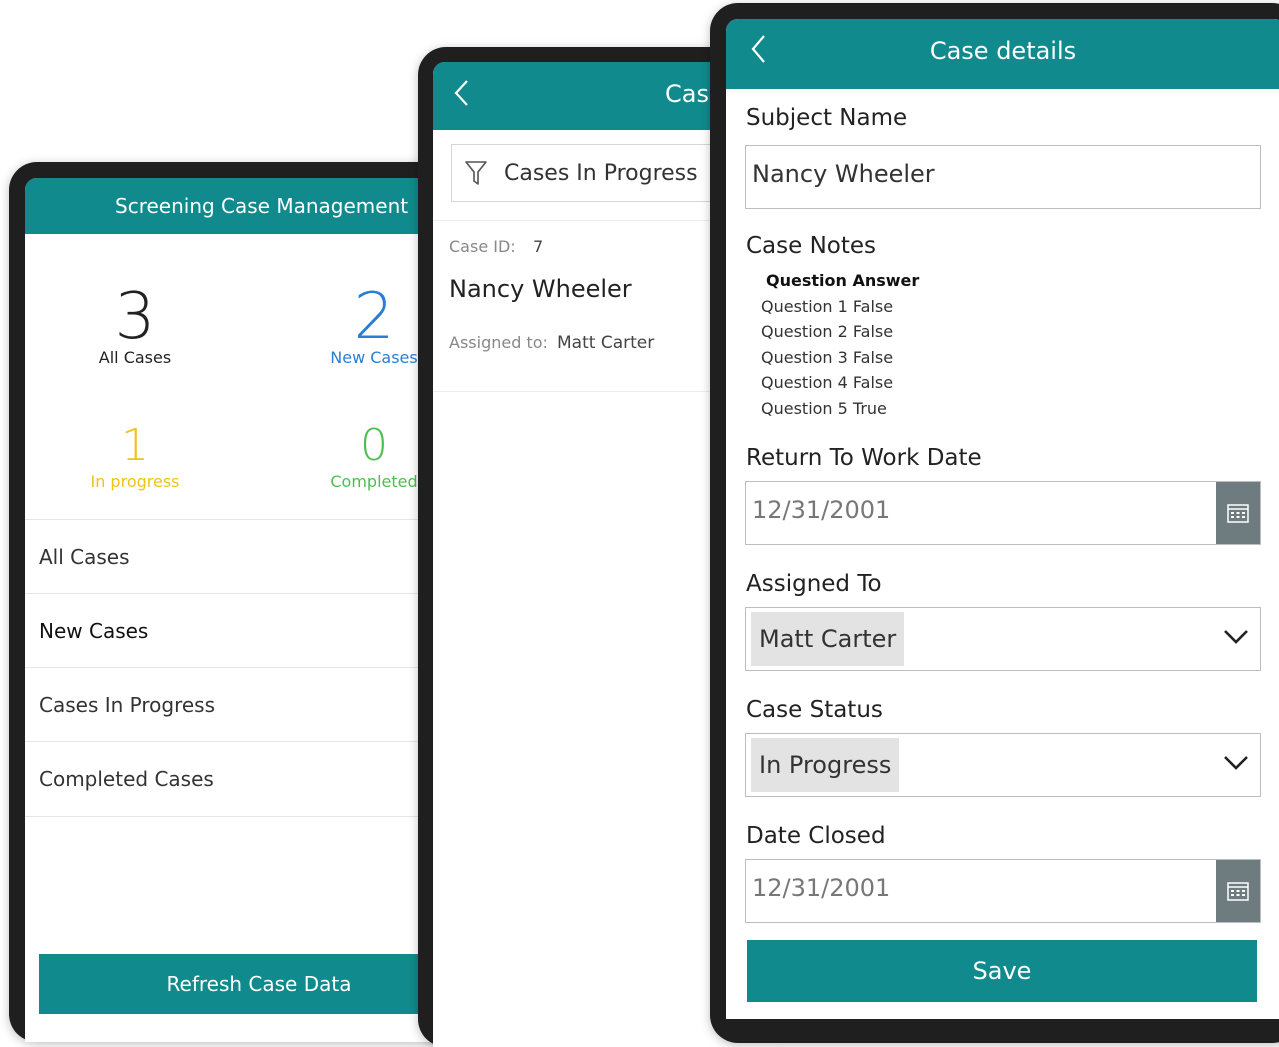 Image resolution: width=1279 pixels, height=1047 pixels. I want to click on case-details-header: Case details, so click(1002, 54).